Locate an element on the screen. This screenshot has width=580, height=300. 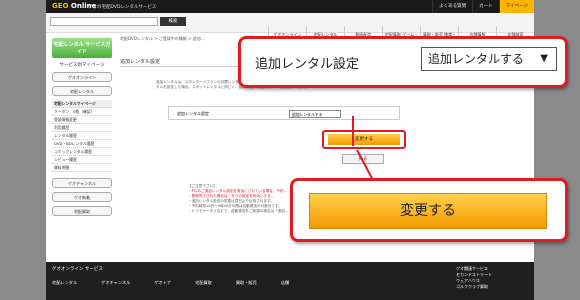
search-input is located at coordinates (104, 21).